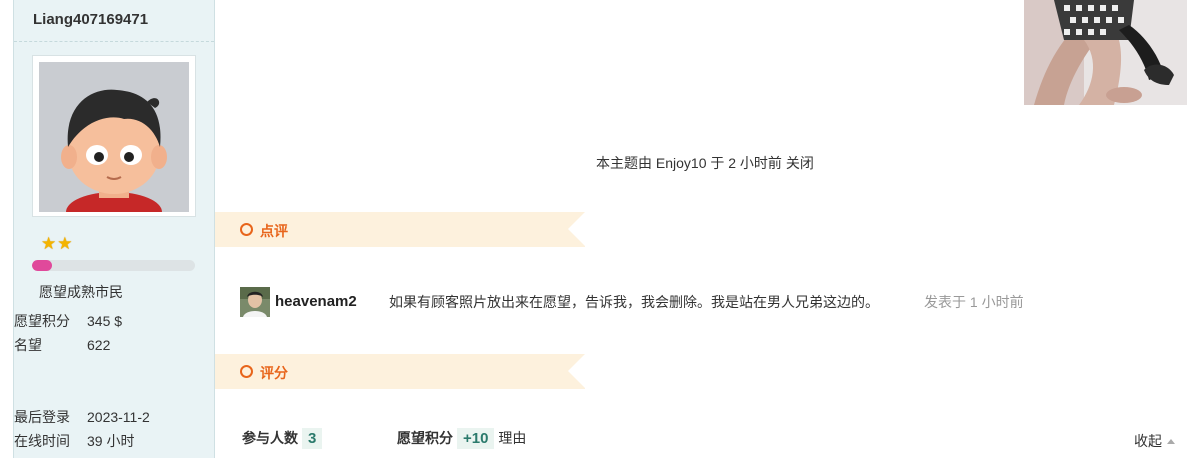 This screenshot has height=458, width=1191. I want to click on stat-value: 345 $, so click(105, 321).